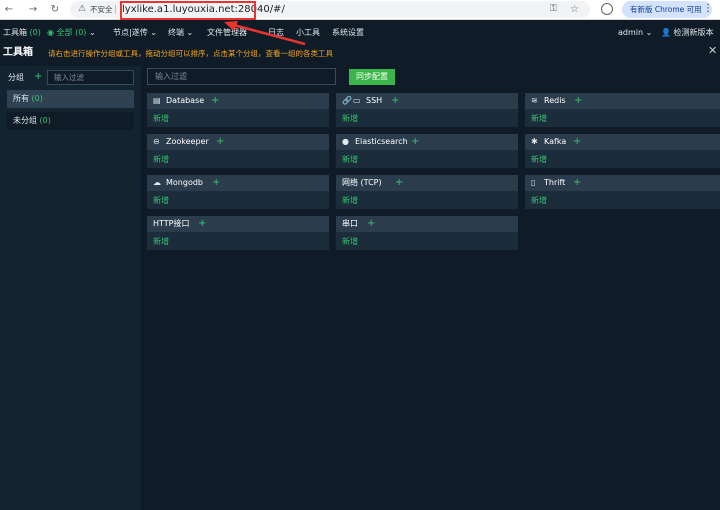 The image size is (720, 510). I want to click on card-title: Elasticsearch, so click(381, 141).